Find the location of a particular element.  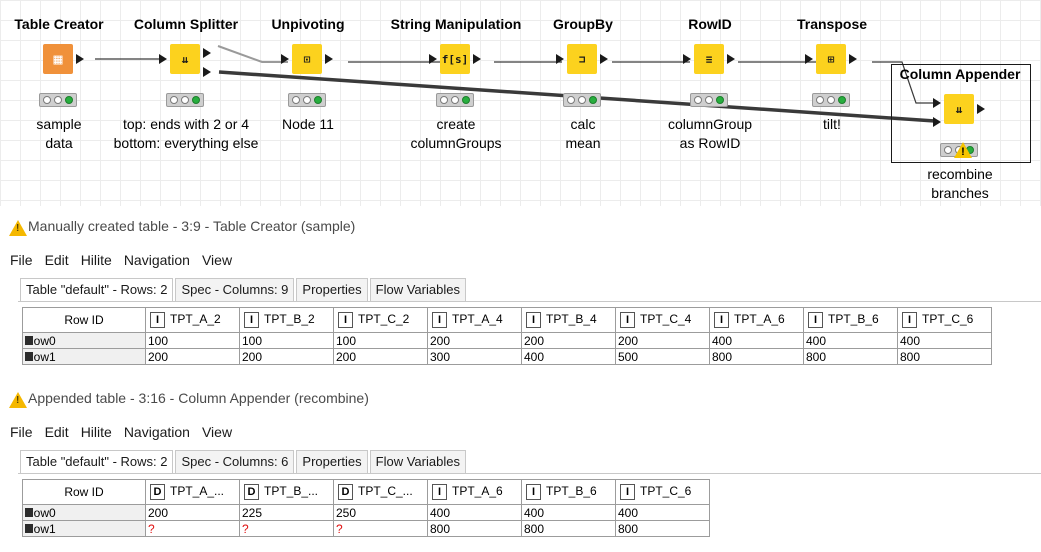

table-cell: 500 is located at coordinates (662, 356).